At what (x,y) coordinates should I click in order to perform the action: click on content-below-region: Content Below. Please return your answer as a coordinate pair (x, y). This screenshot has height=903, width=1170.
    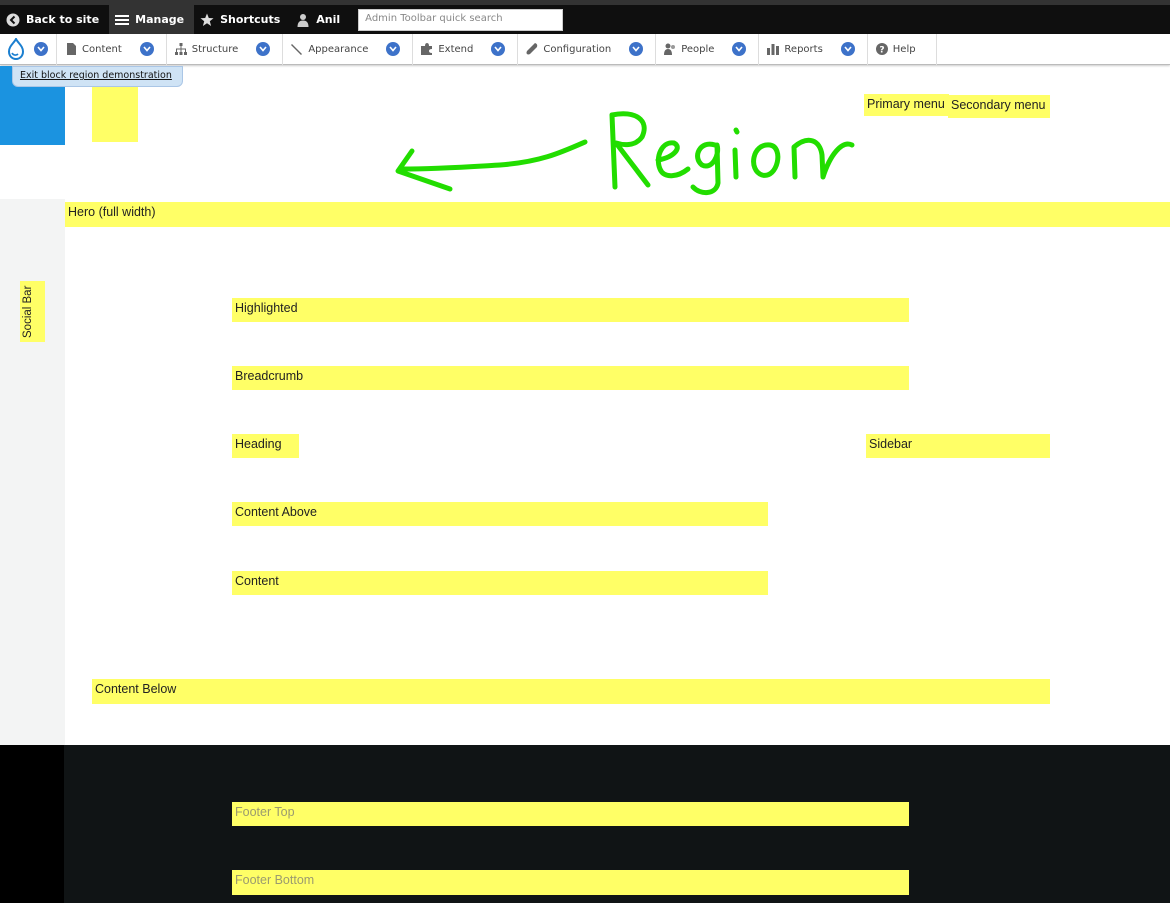
    Looking at the image, I should click on (571, 691).